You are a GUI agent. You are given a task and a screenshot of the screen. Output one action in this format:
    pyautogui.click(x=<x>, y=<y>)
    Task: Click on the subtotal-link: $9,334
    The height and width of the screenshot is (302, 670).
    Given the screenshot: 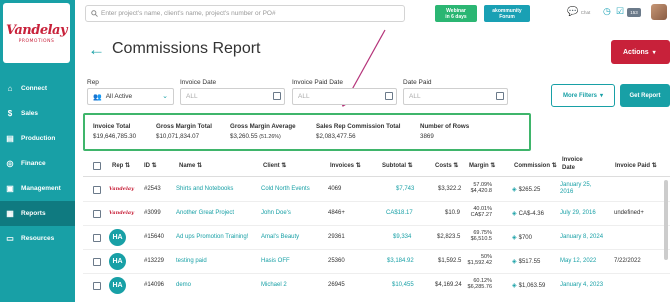 What is the action you would take?
    pyautogui.click(x=402, y=237)
    